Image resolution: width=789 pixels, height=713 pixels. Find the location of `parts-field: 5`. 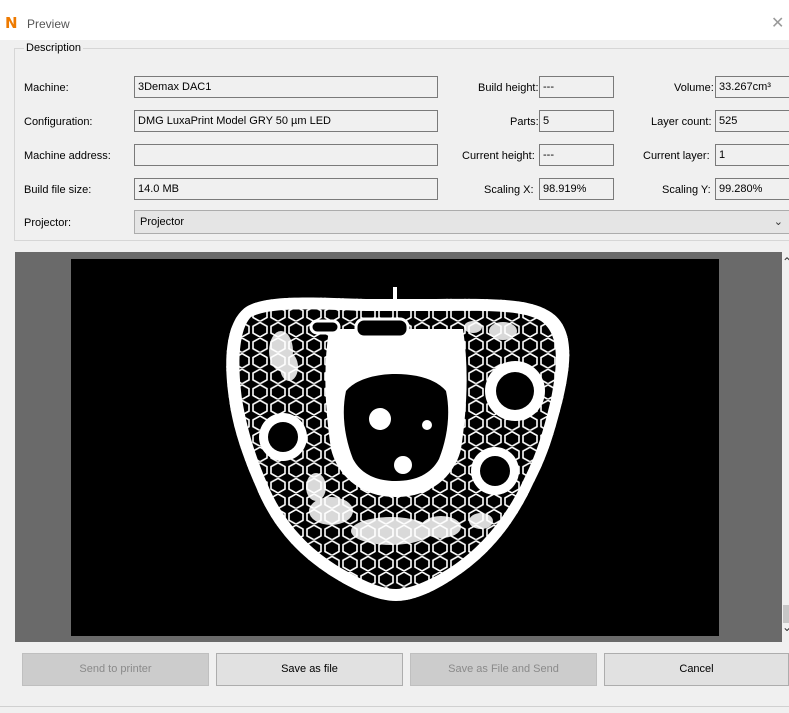

parts-field: 5 is located at coordinates (576, 121).